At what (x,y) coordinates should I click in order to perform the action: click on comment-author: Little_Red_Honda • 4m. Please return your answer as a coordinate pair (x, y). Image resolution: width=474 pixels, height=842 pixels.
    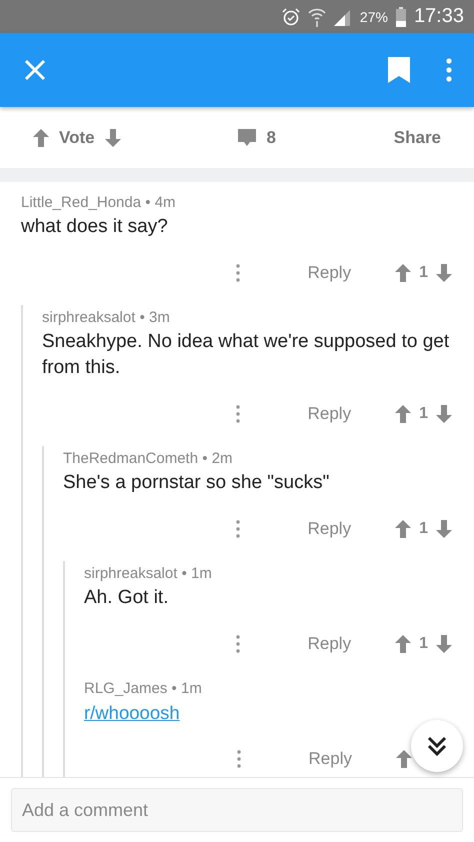
    Looking at the image, I should click on (98, 202).